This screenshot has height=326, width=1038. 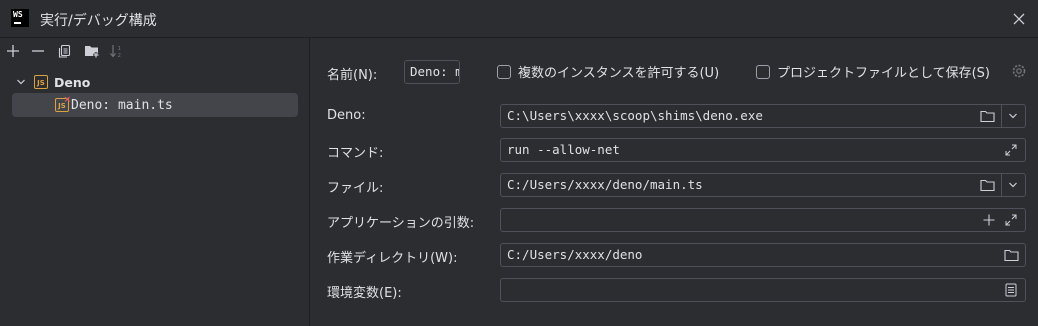 What do you see at coordinates (98, 21) in the screenshot?
I see `window-title: 実行/デバッグ構成` at bounding box center [98, 21].